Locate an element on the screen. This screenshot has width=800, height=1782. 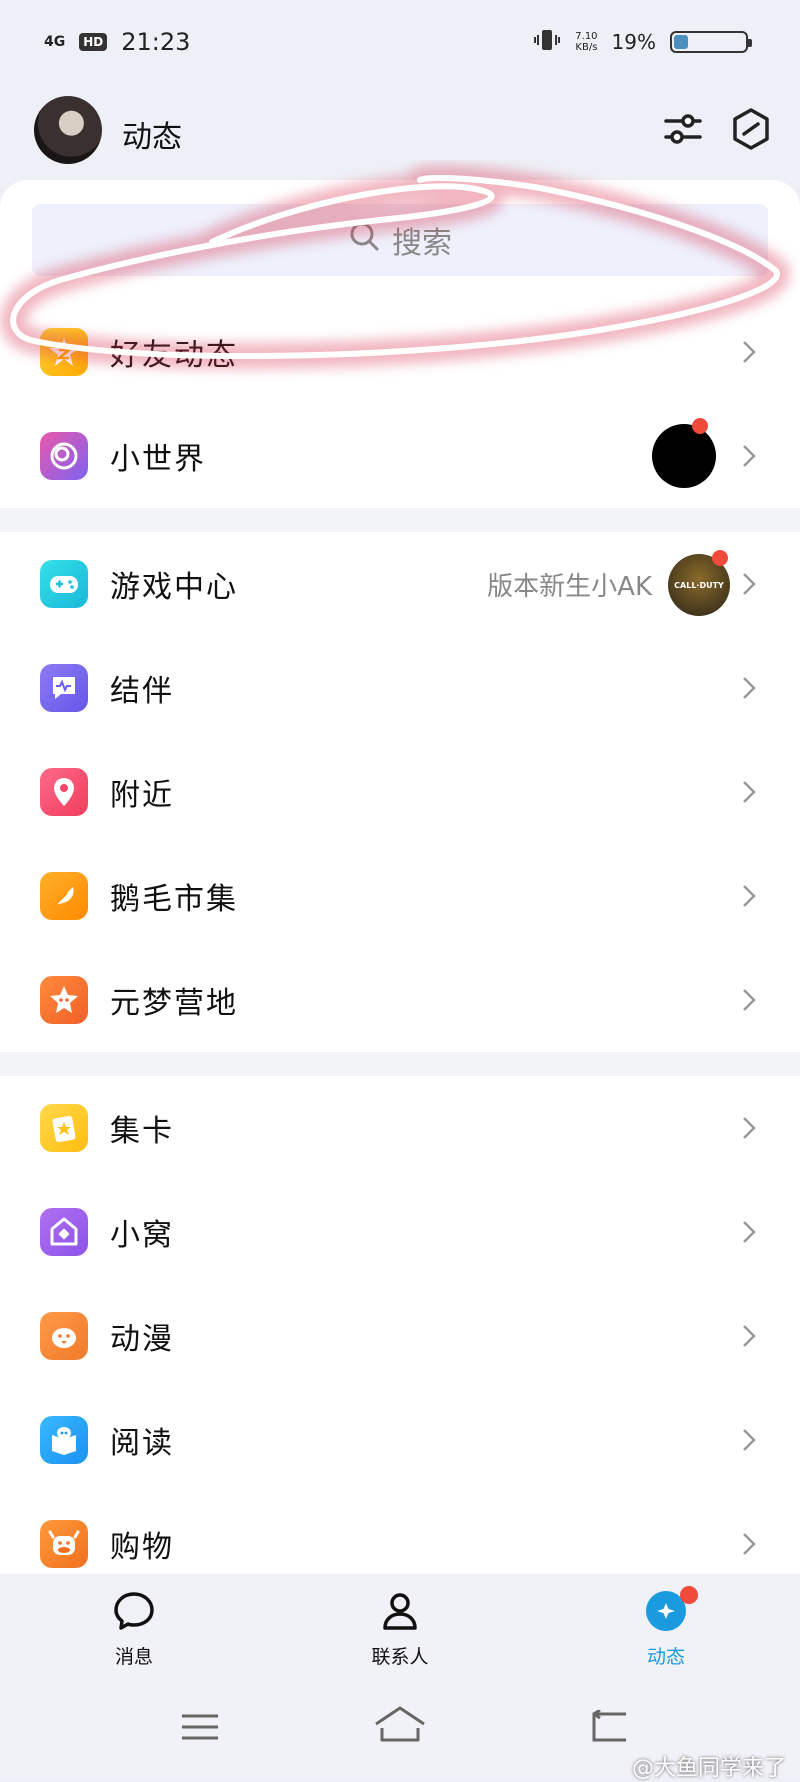
search-bar: 搜索 is located at coordinates (400, 240).